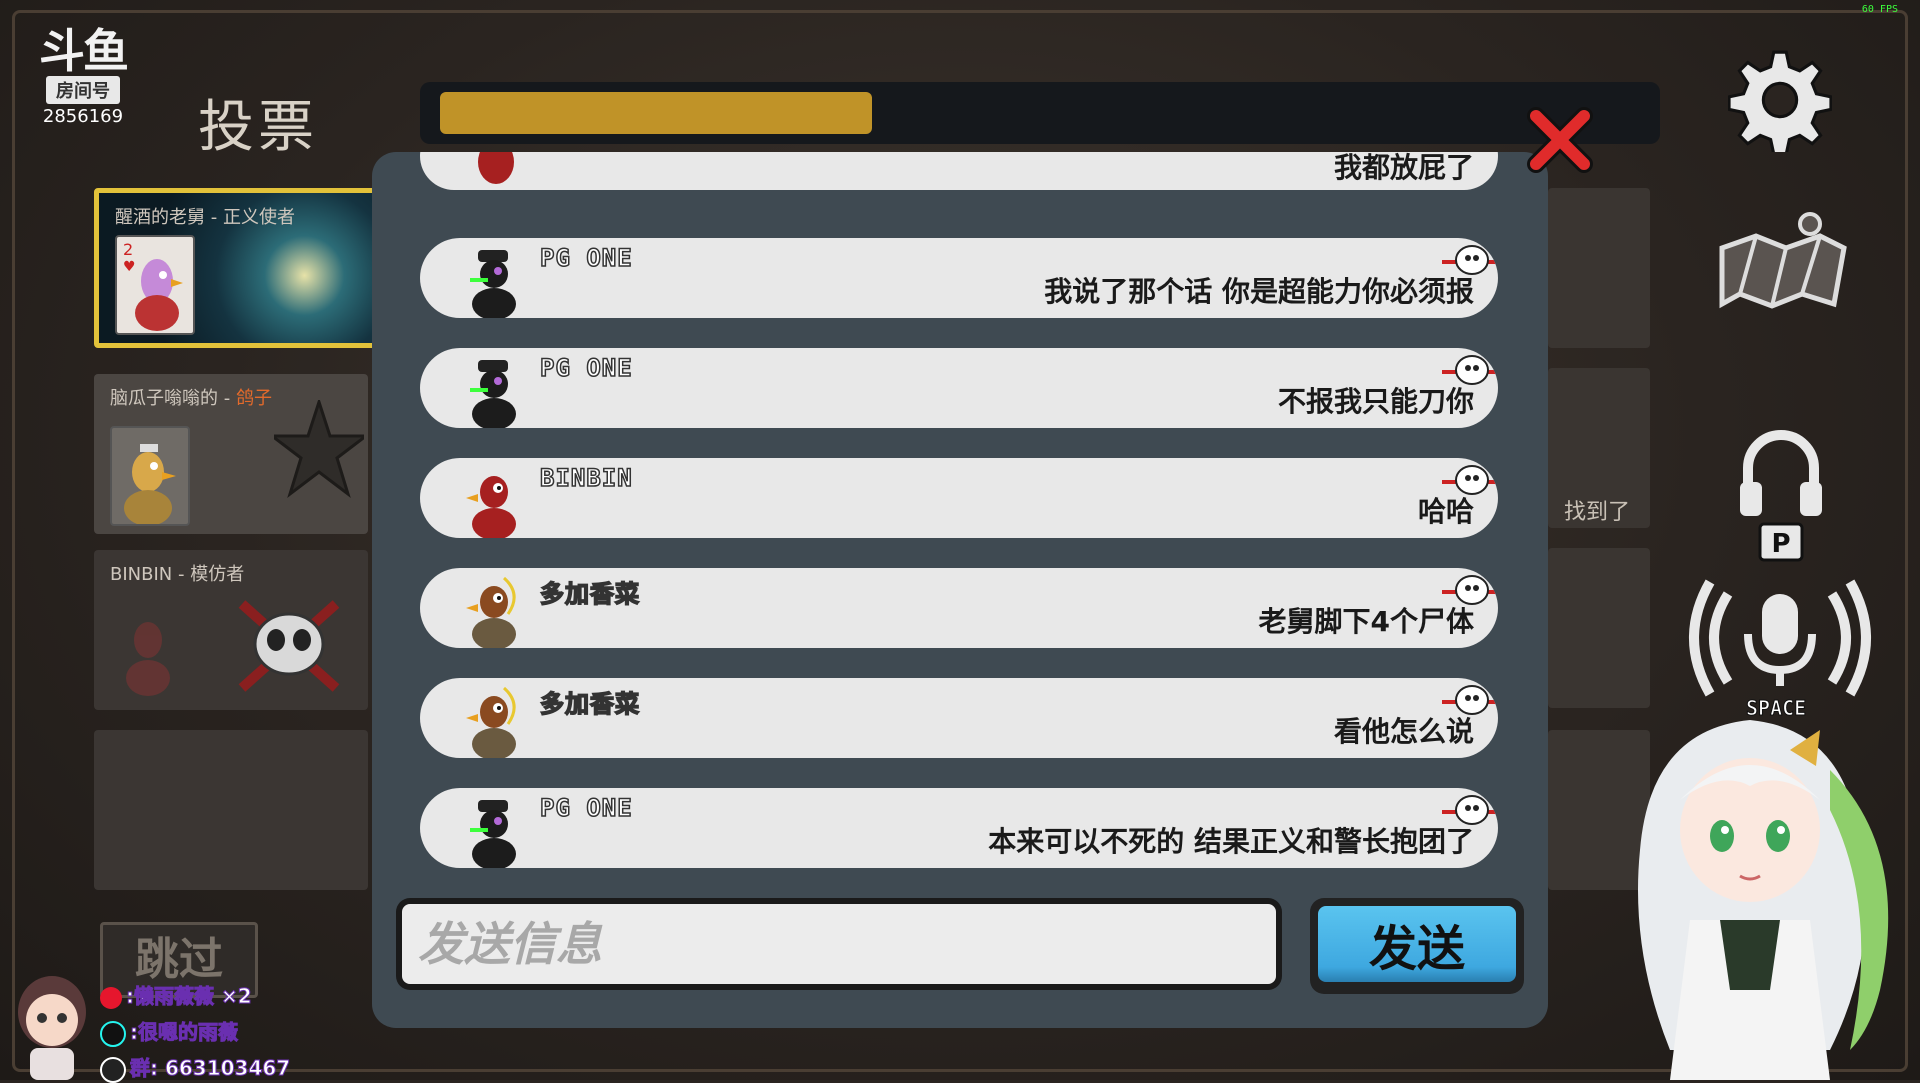  I want to click on send-button-frame: 发送, so click(1417, 946).